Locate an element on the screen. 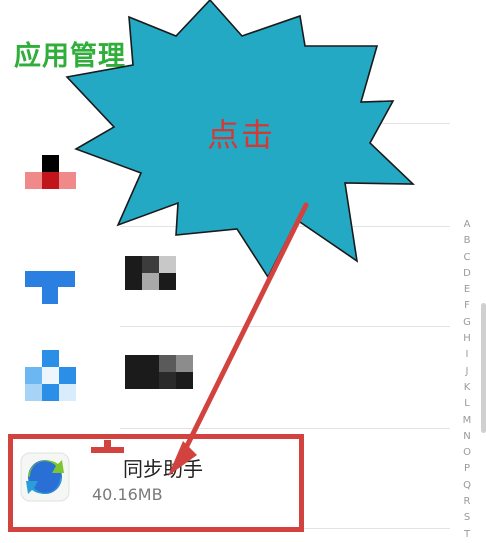 Image resolution: width=486 pixels, height=543 pixels. arrow-line is located at coordinates (243, 331).